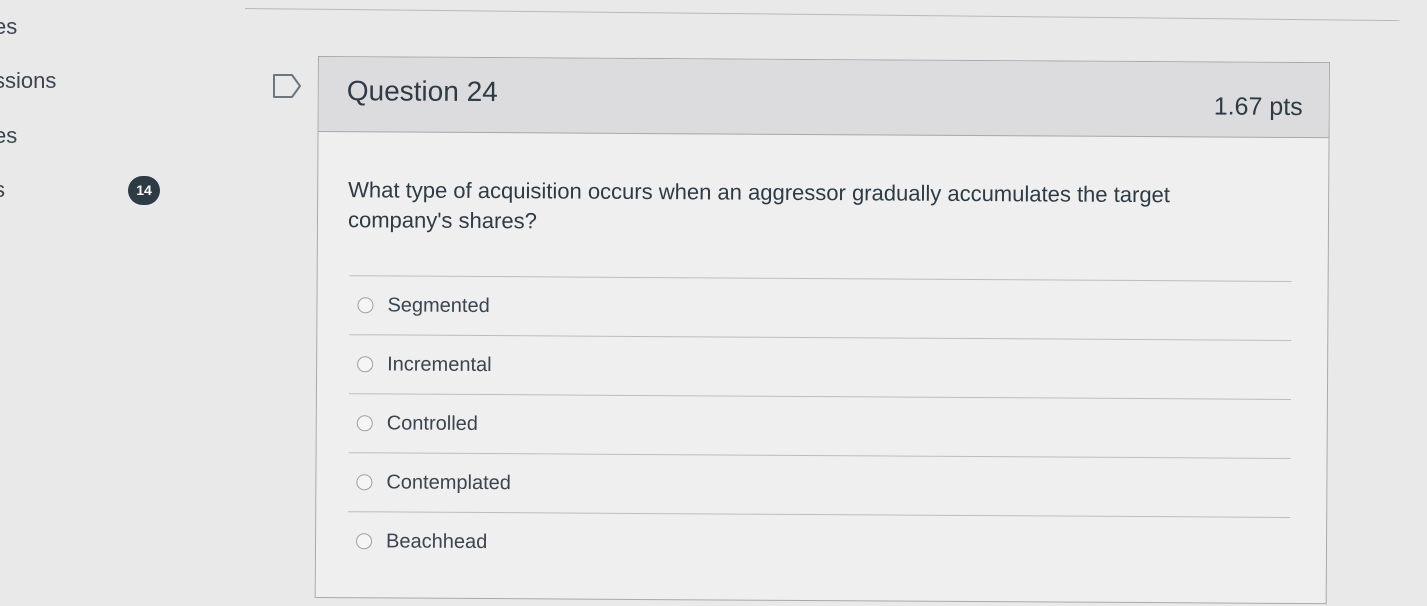 This screenshot has height=606, width=1427. What do you see at coordinates (820, 366) in the screenshot?
I see `answer-option-incremental: Incremental` at bounding box center [820, 366].